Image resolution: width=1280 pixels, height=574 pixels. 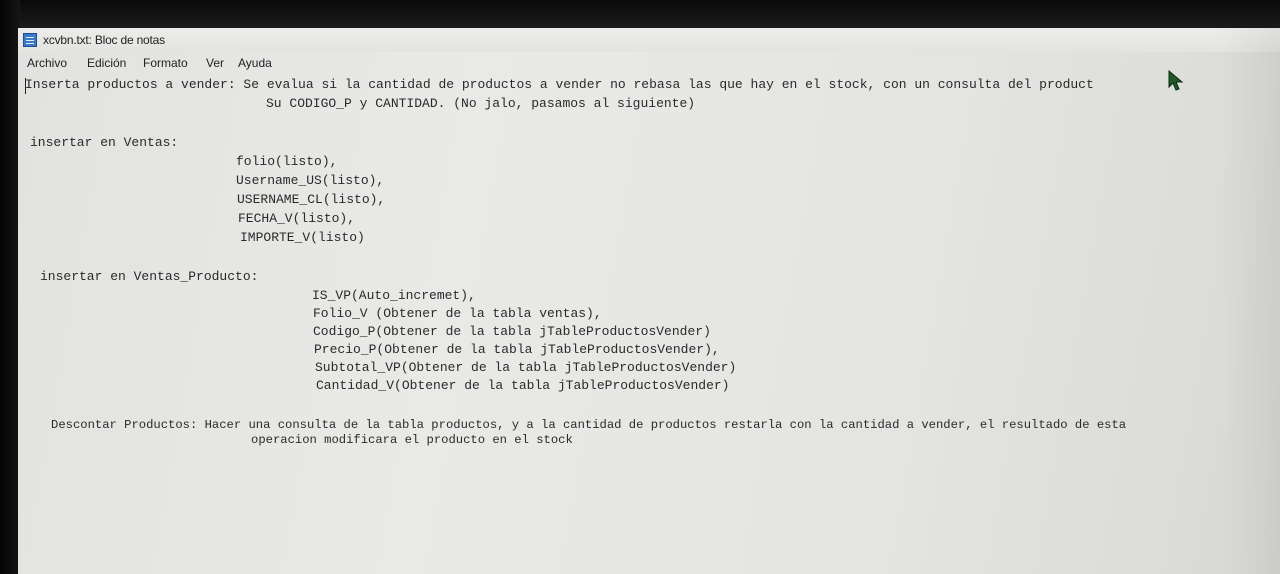 I want to click on editor-line: insertar en Ventas:, so click(x=104, y=142).